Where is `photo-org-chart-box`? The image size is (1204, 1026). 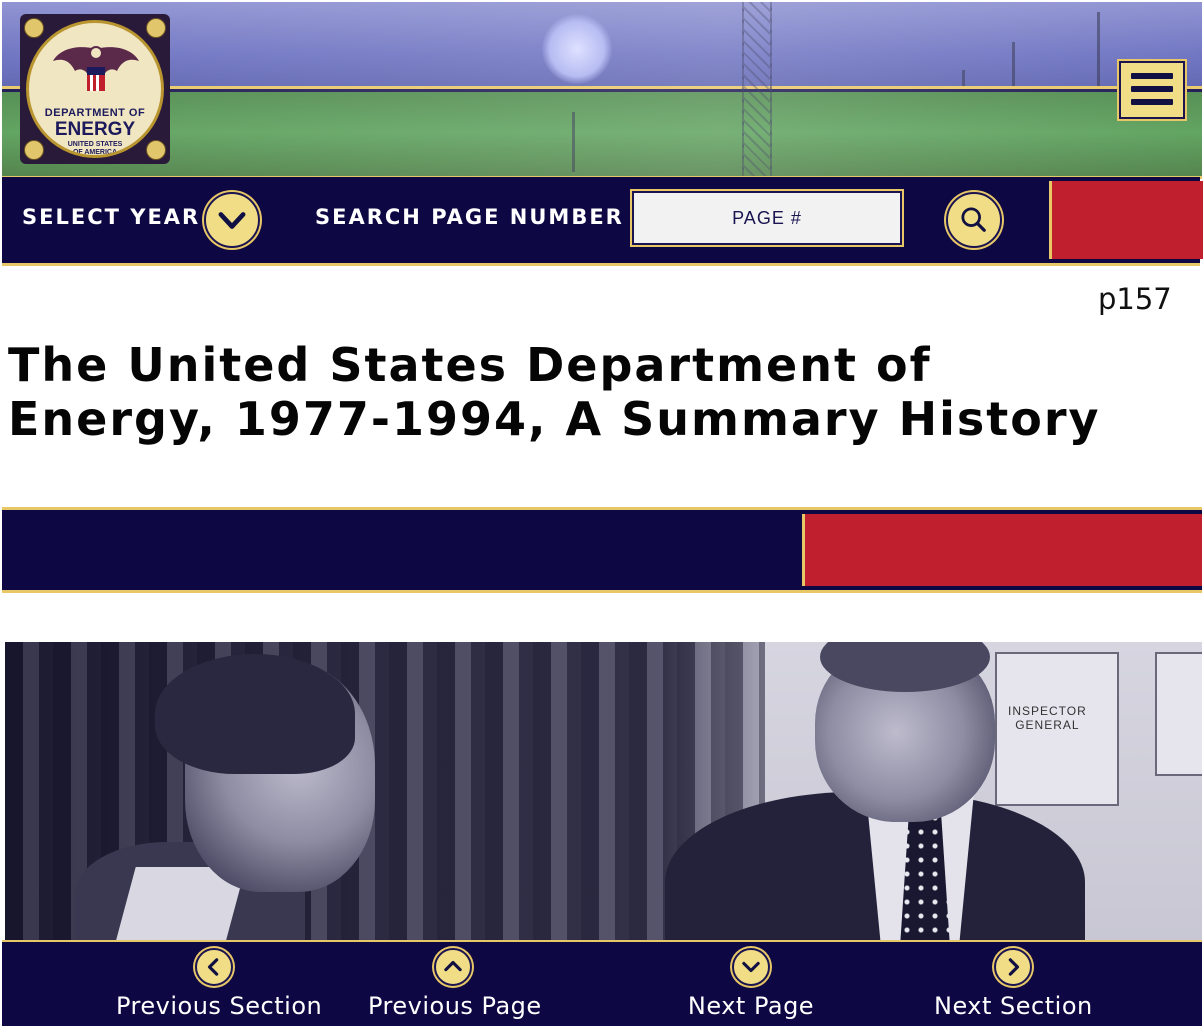 photo-org-chart-box is located at coordinates (1178, 714).